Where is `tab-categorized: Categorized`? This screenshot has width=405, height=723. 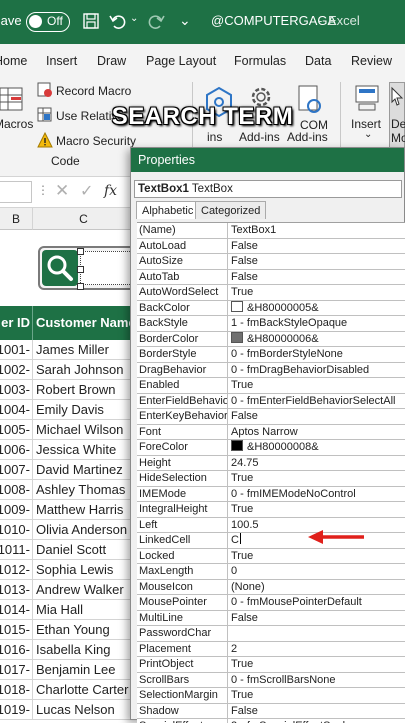
tab-categorized: Categorized is located at coordinates (231, 210).